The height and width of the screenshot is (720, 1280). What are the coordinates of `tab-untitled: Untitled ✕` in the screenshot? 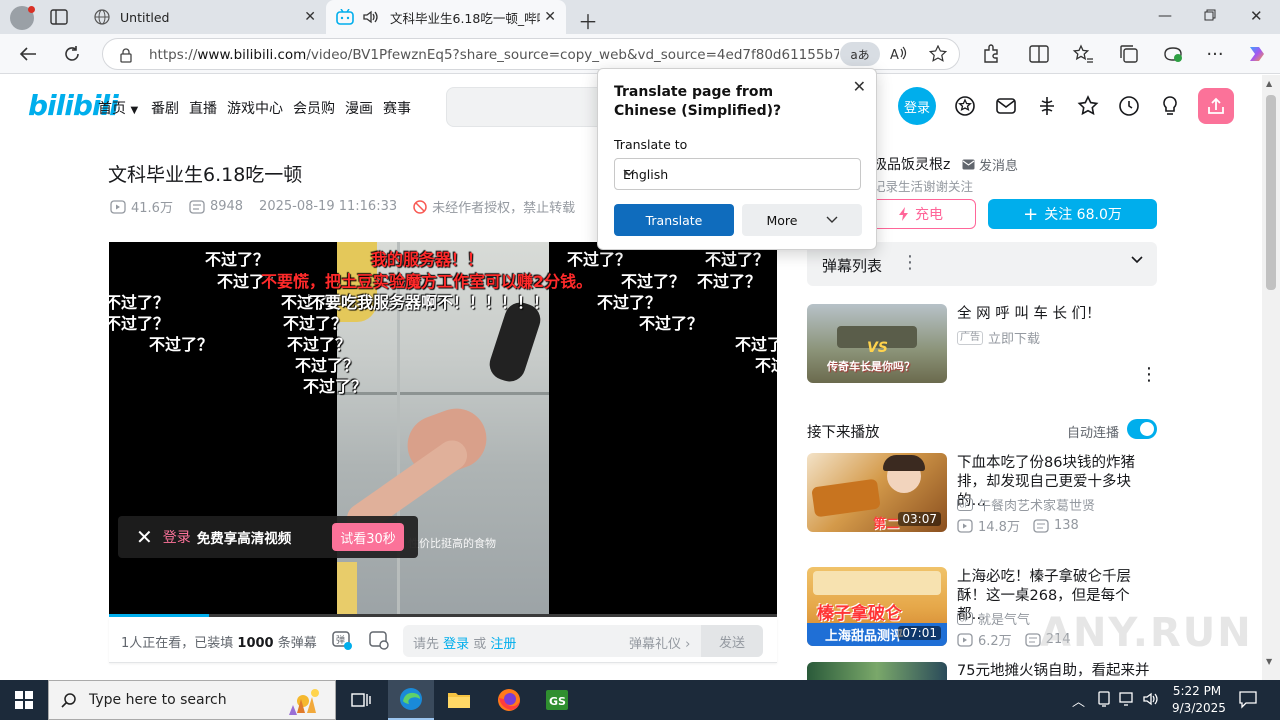 It's located at (205, 17).